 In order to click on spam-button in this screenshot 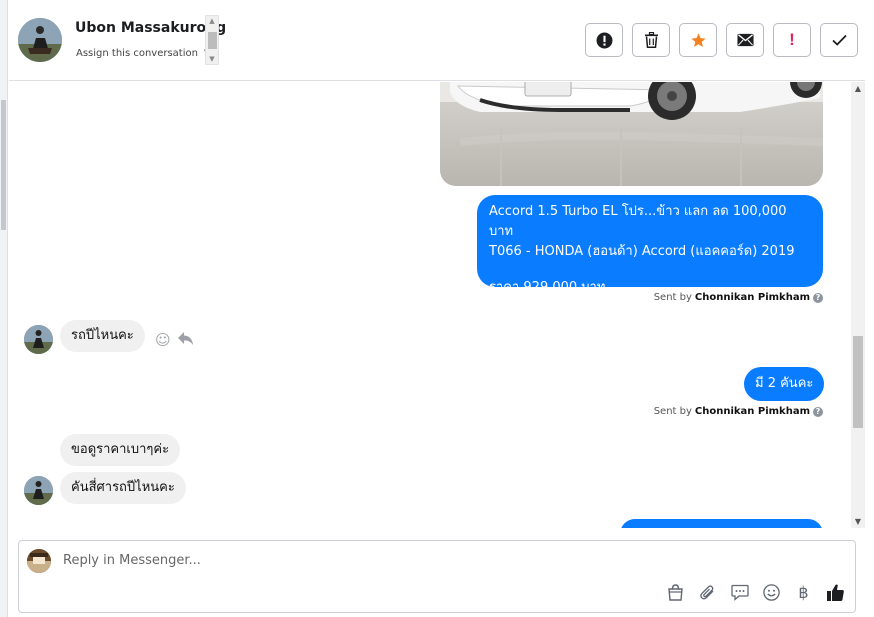, I will do `click(604, 40)`.